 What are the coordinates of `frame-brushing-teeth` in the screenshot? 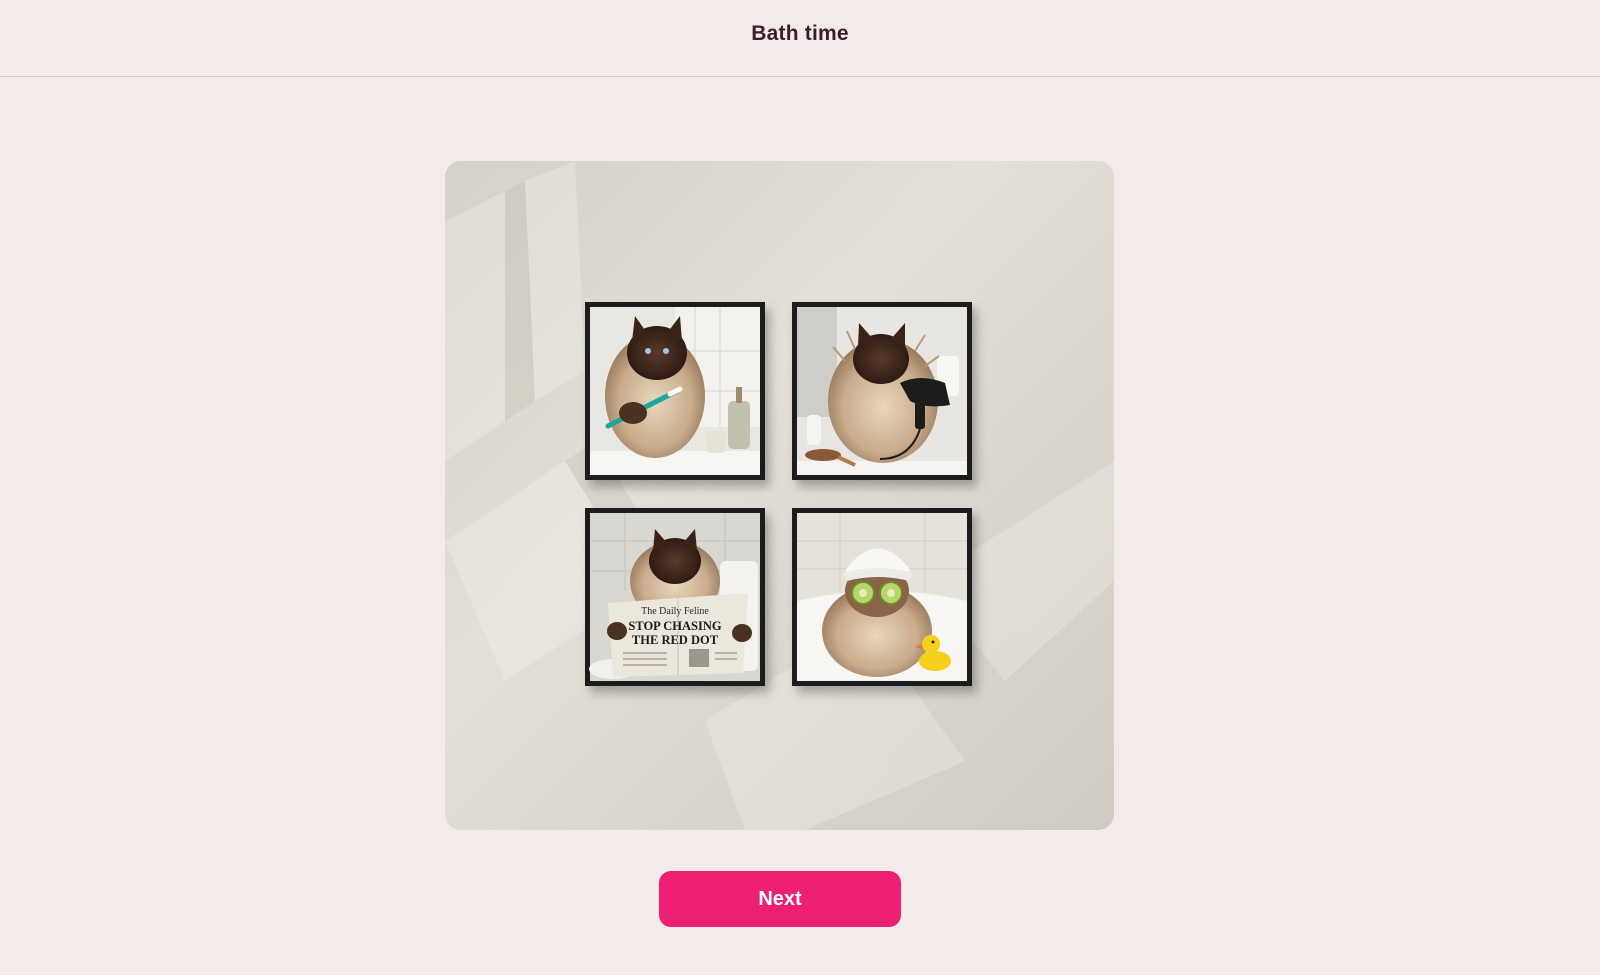 It's located at (675, 391).